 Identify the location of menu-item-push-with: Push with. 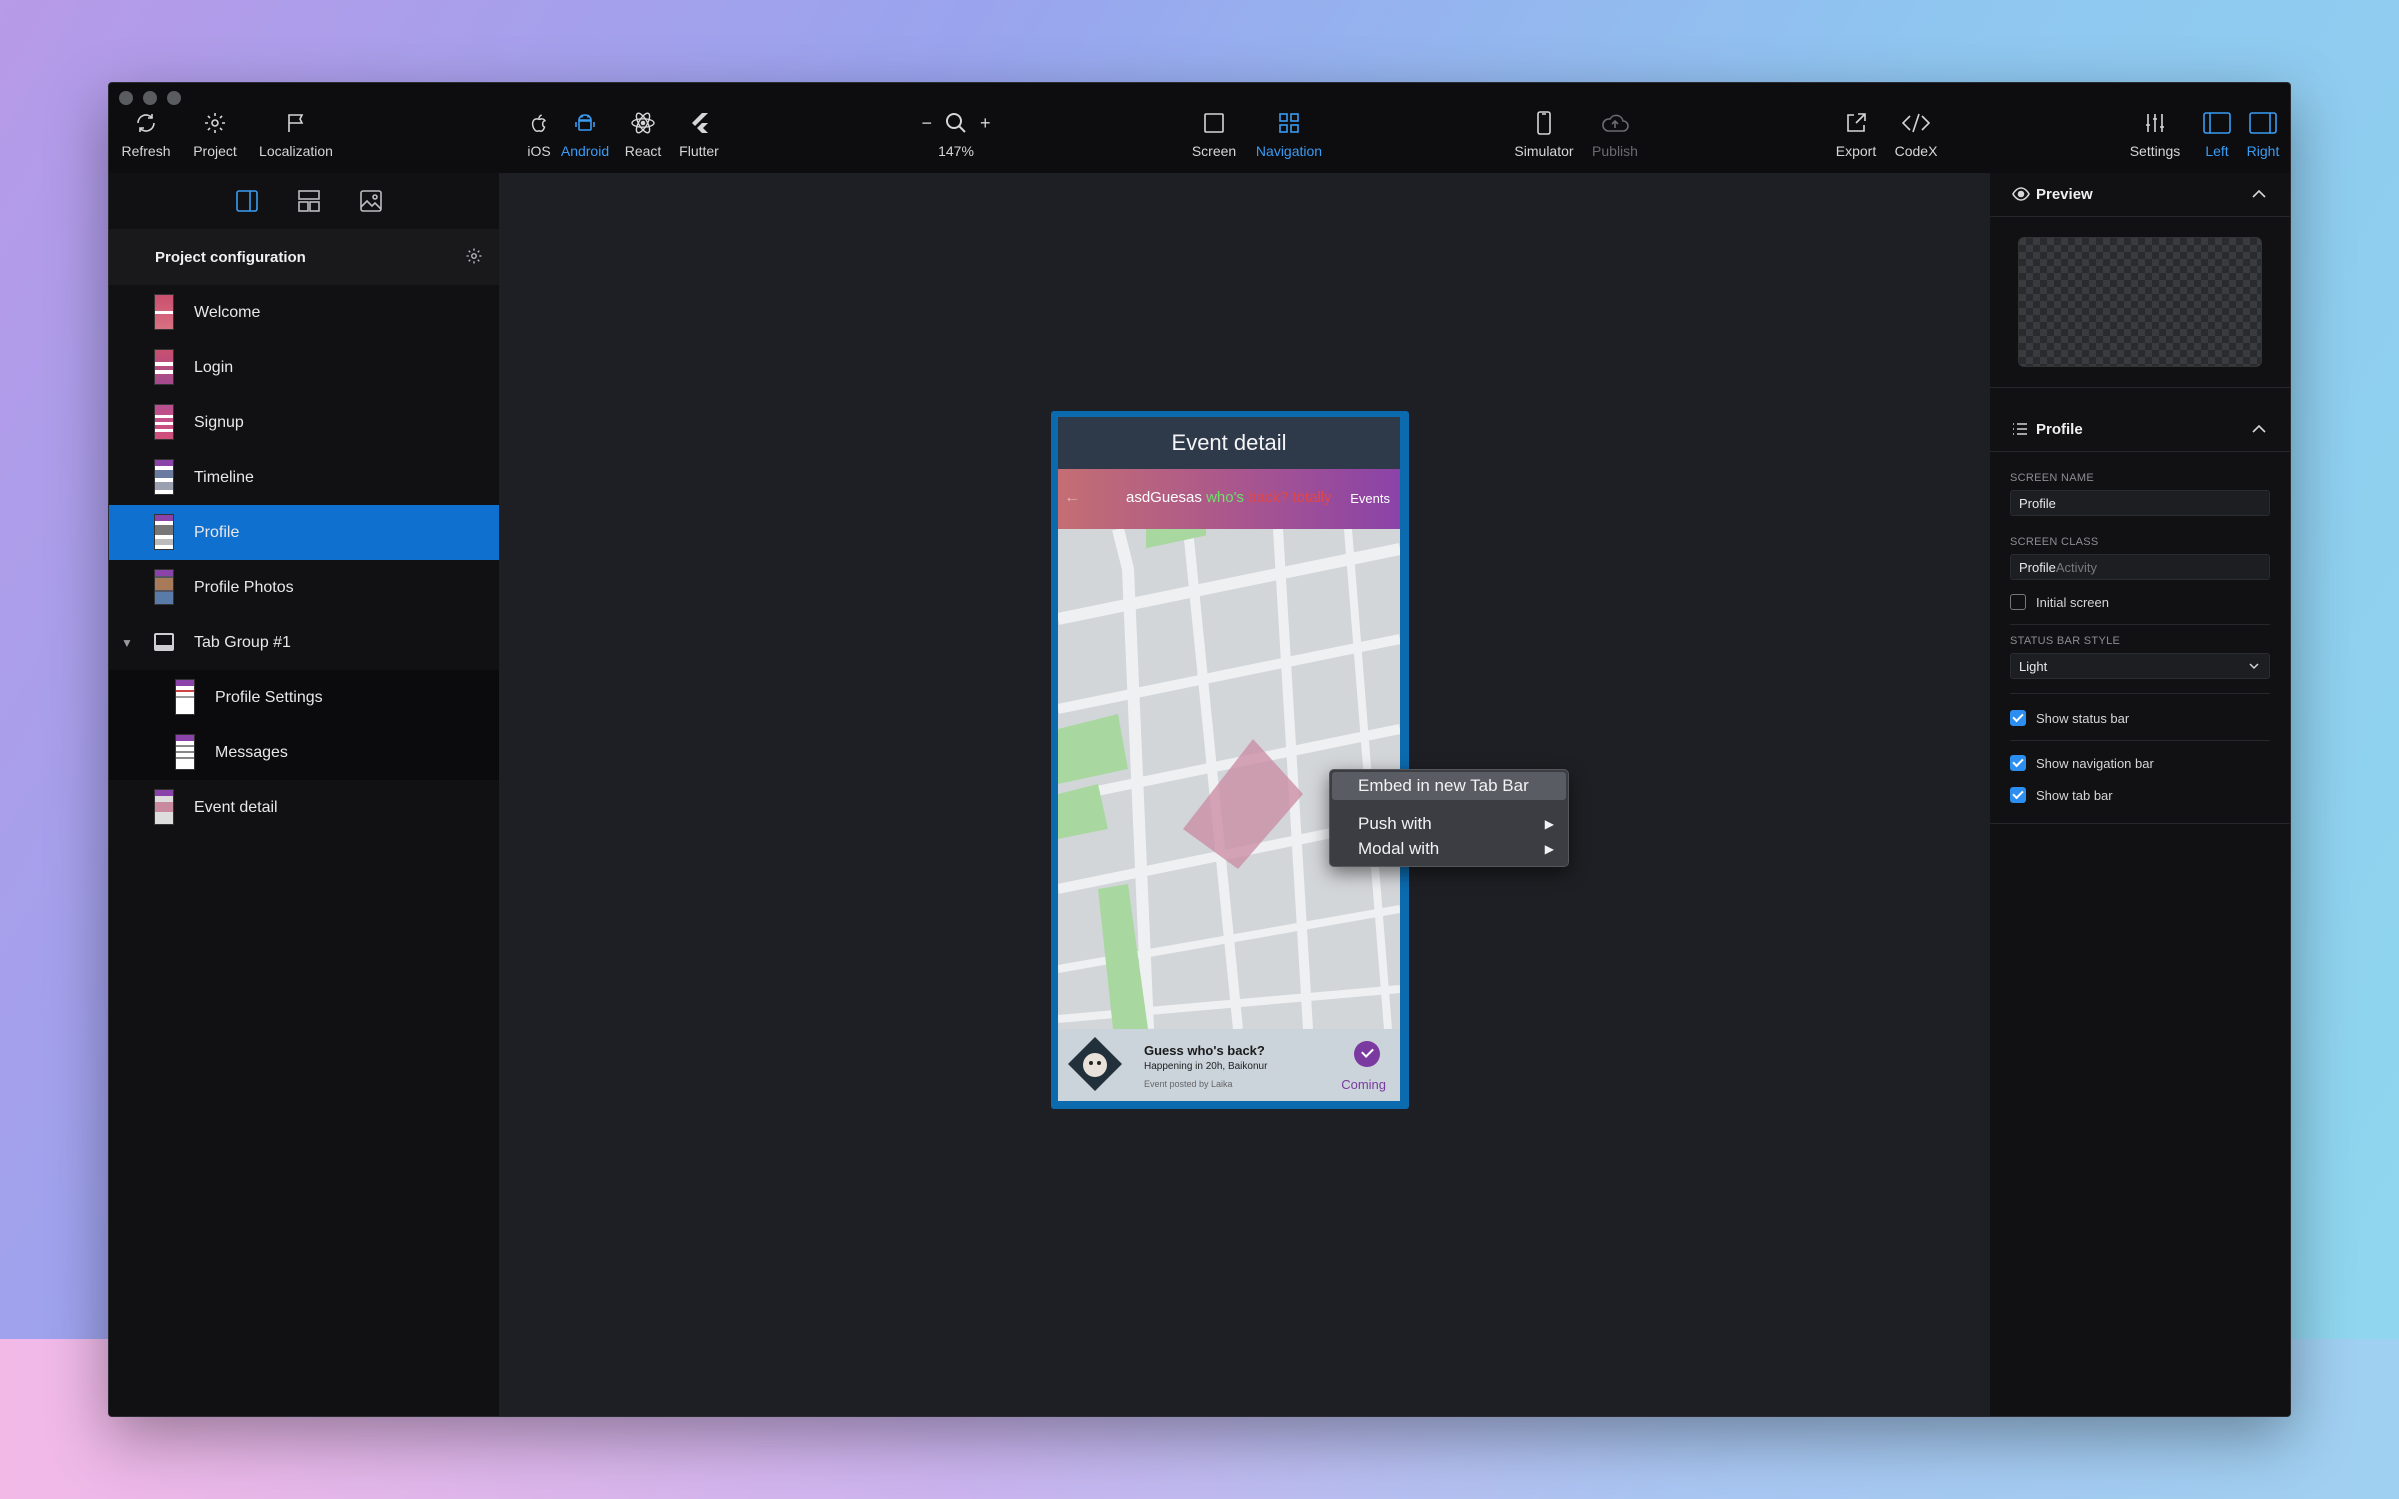
(1395, 824).